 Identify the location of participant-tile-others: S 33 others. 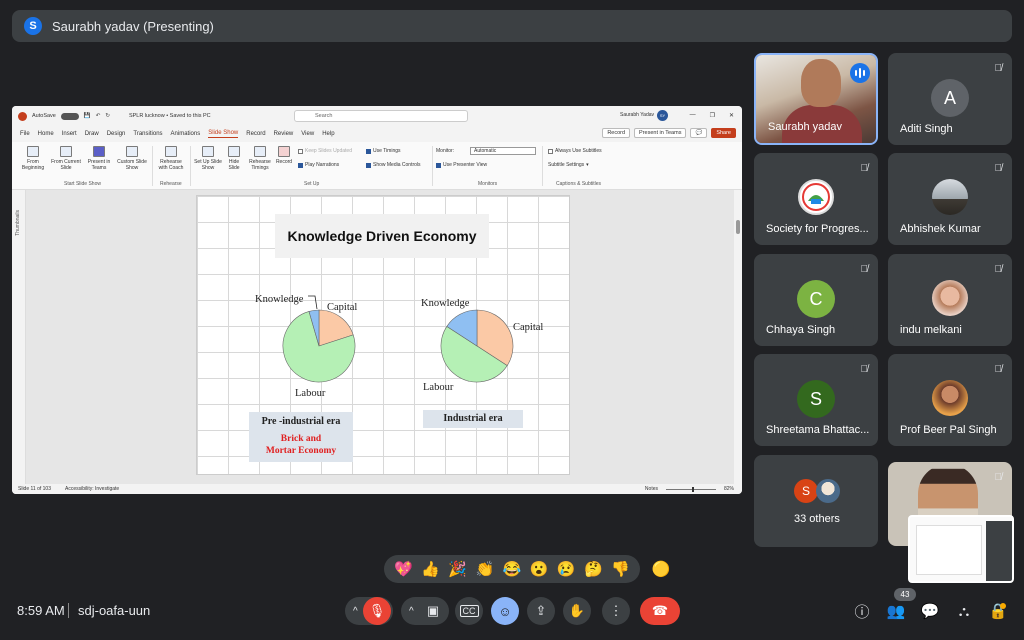
(816, 501).